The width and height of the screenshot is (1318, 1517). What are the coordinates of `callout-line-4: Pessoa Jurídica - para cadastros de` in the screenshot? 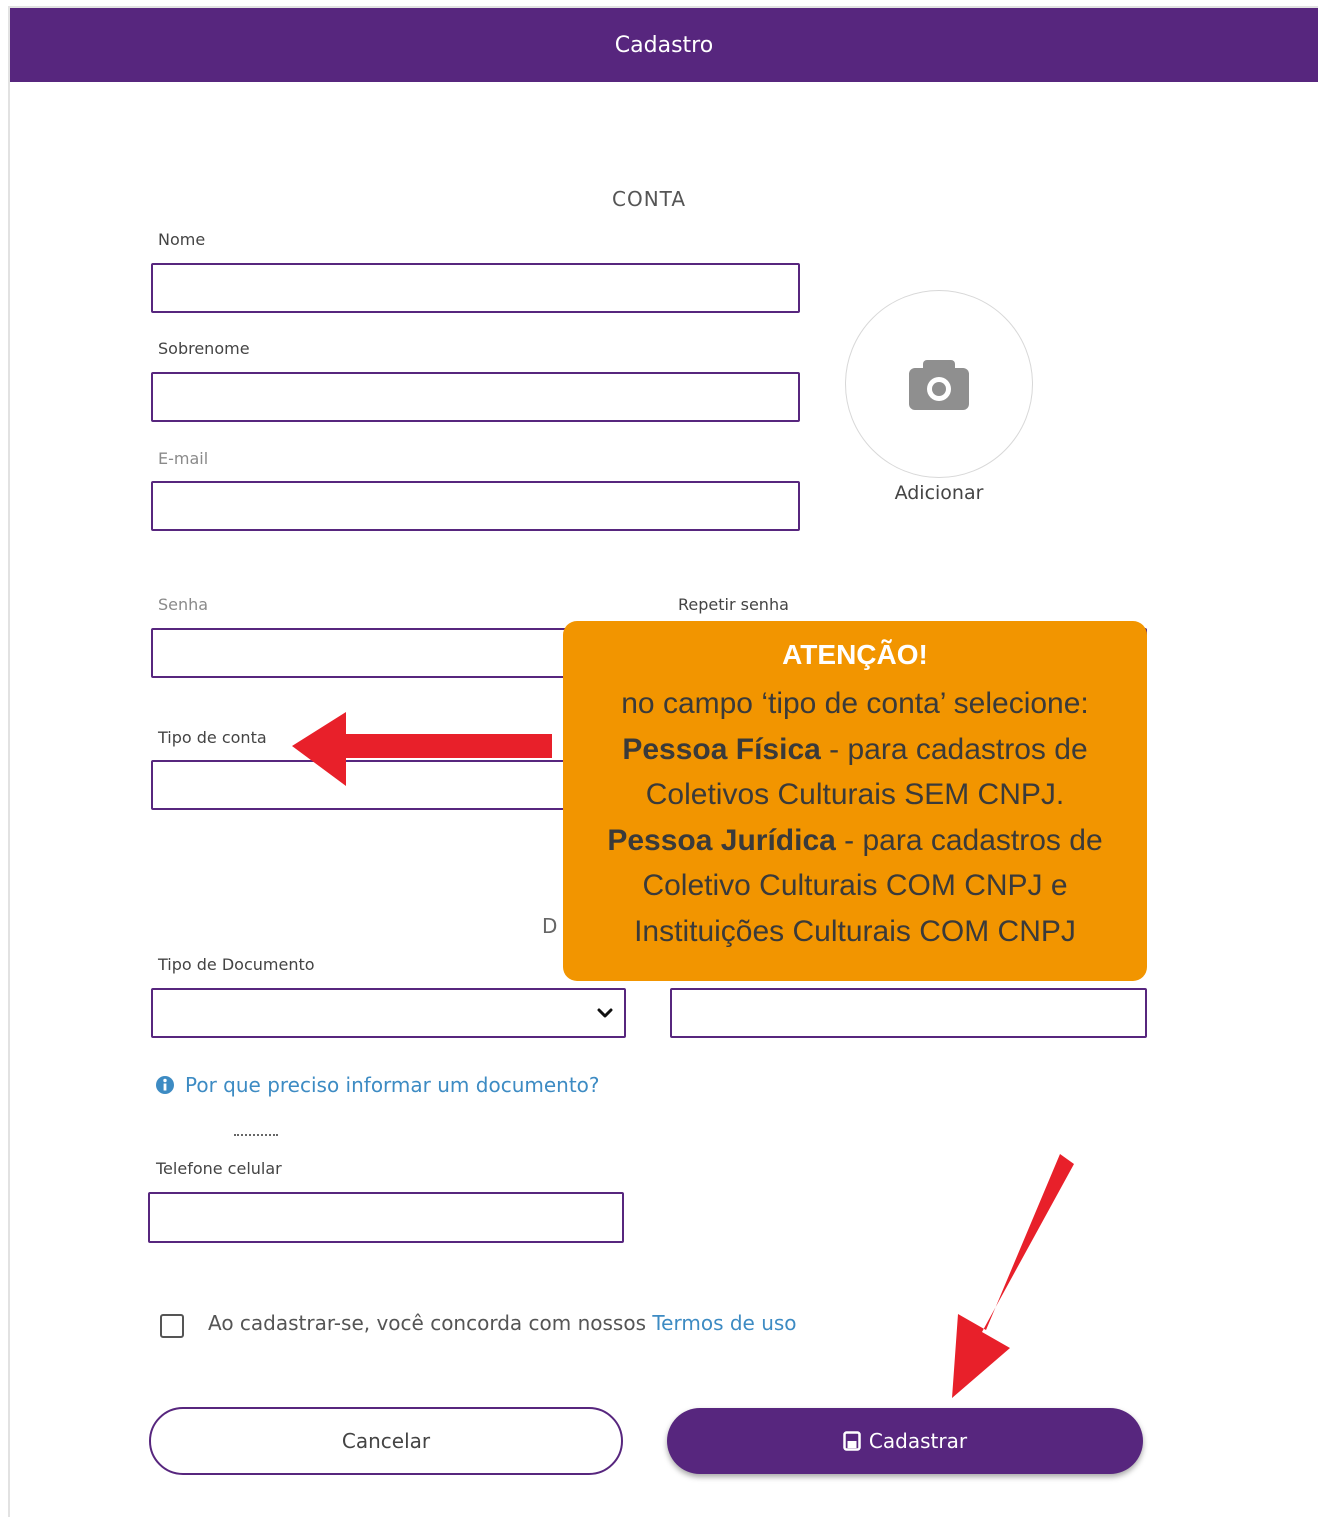 It's located at (855, 841).